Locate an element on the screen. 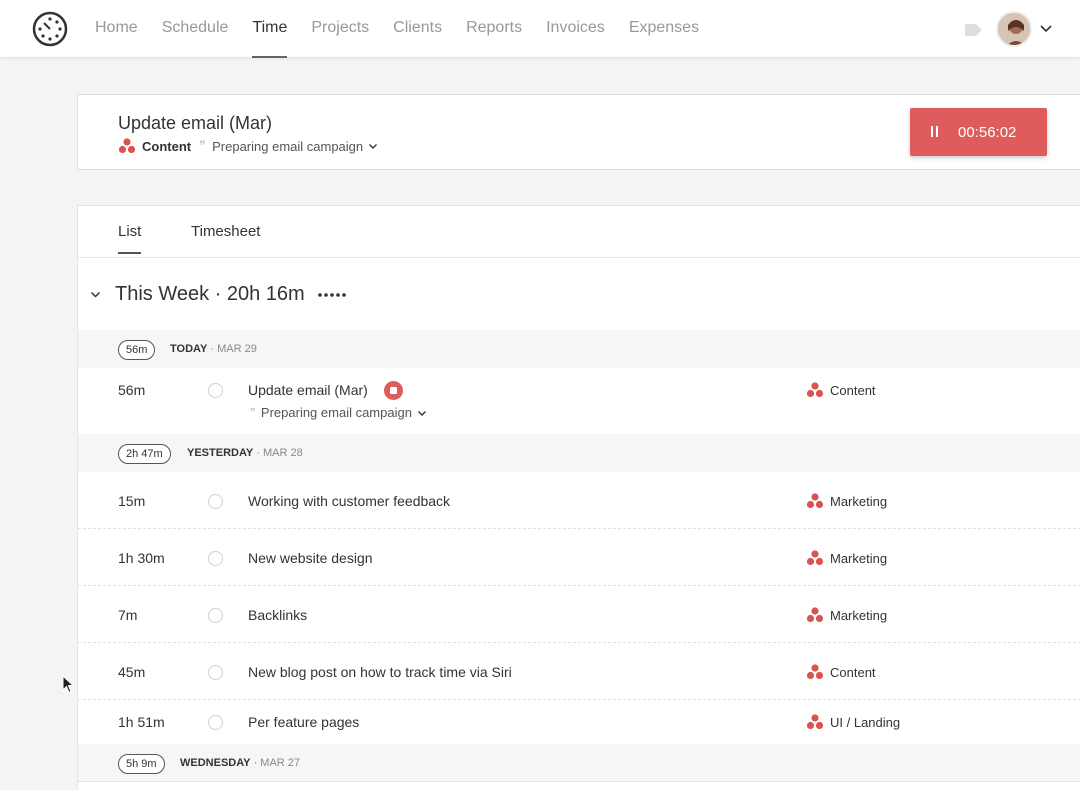  entry-title: New website design is located at coordinates (310, 558).